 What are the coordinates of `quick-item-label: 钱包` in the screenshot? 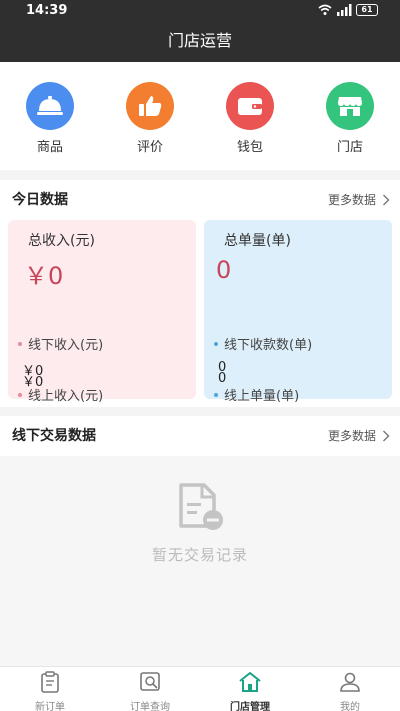 It's located at (249, 147).